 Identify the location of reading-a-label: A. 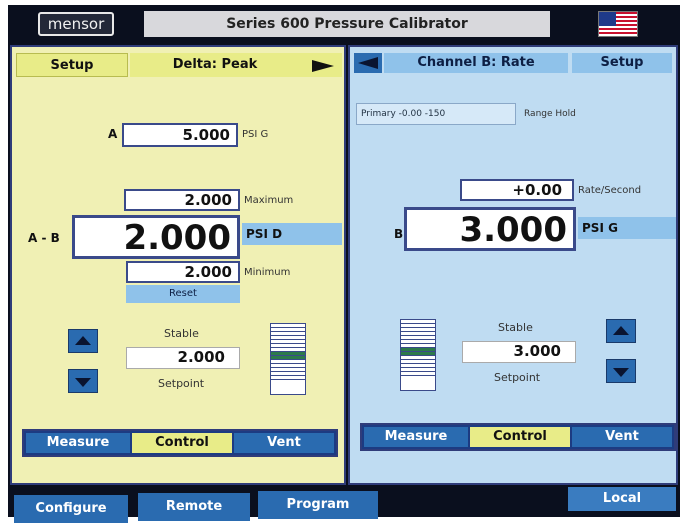
(113, 134).